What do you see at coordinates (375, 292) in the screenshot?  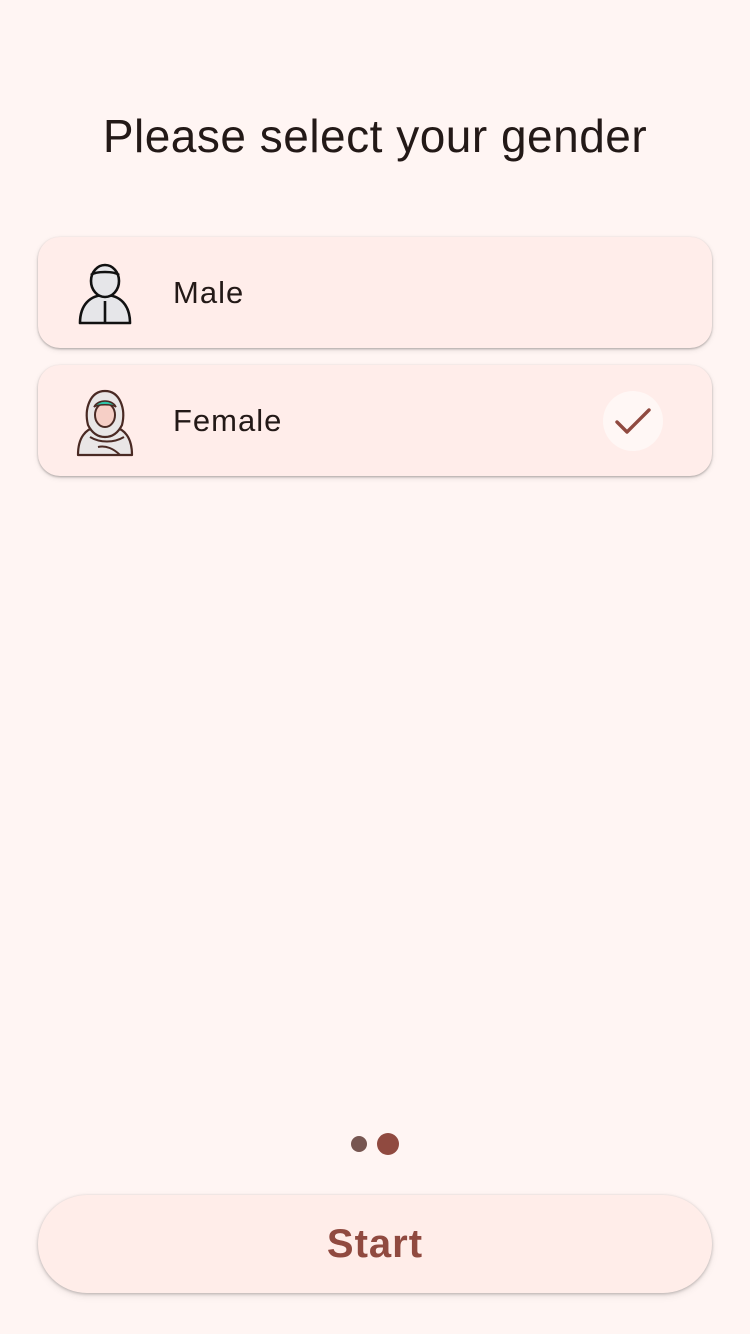 I see `gender-option-male: Male` at bounding box center [375, 292].